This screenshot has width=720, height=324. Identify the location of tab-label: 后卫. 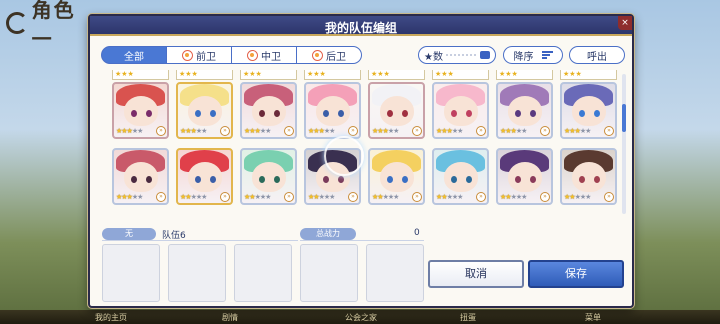
(336, 57).